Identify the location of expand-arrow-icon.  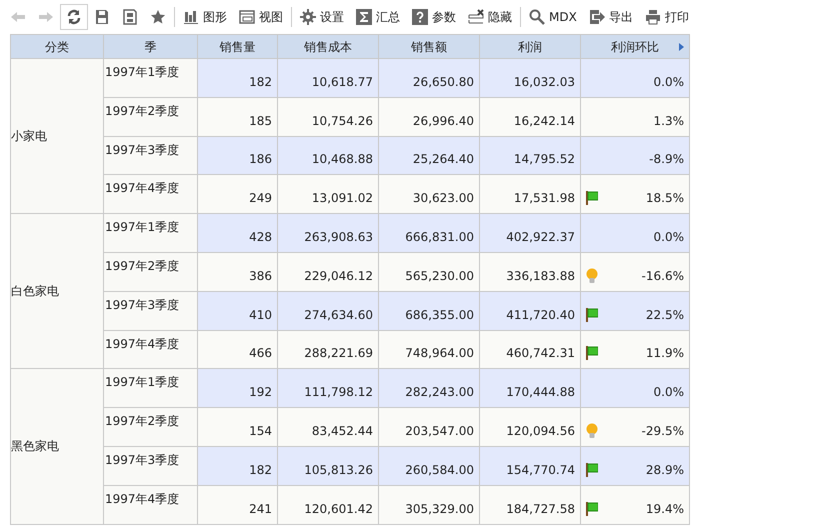
(681, 47).